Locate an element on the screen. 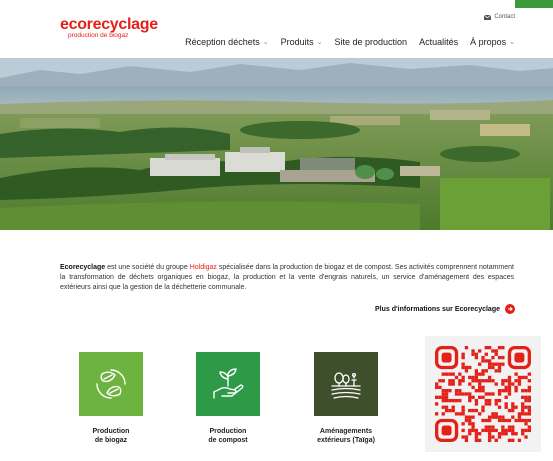 The image size is (553, 461). service-biogaz: Production de biogaz is located at coordinates (111, 398).